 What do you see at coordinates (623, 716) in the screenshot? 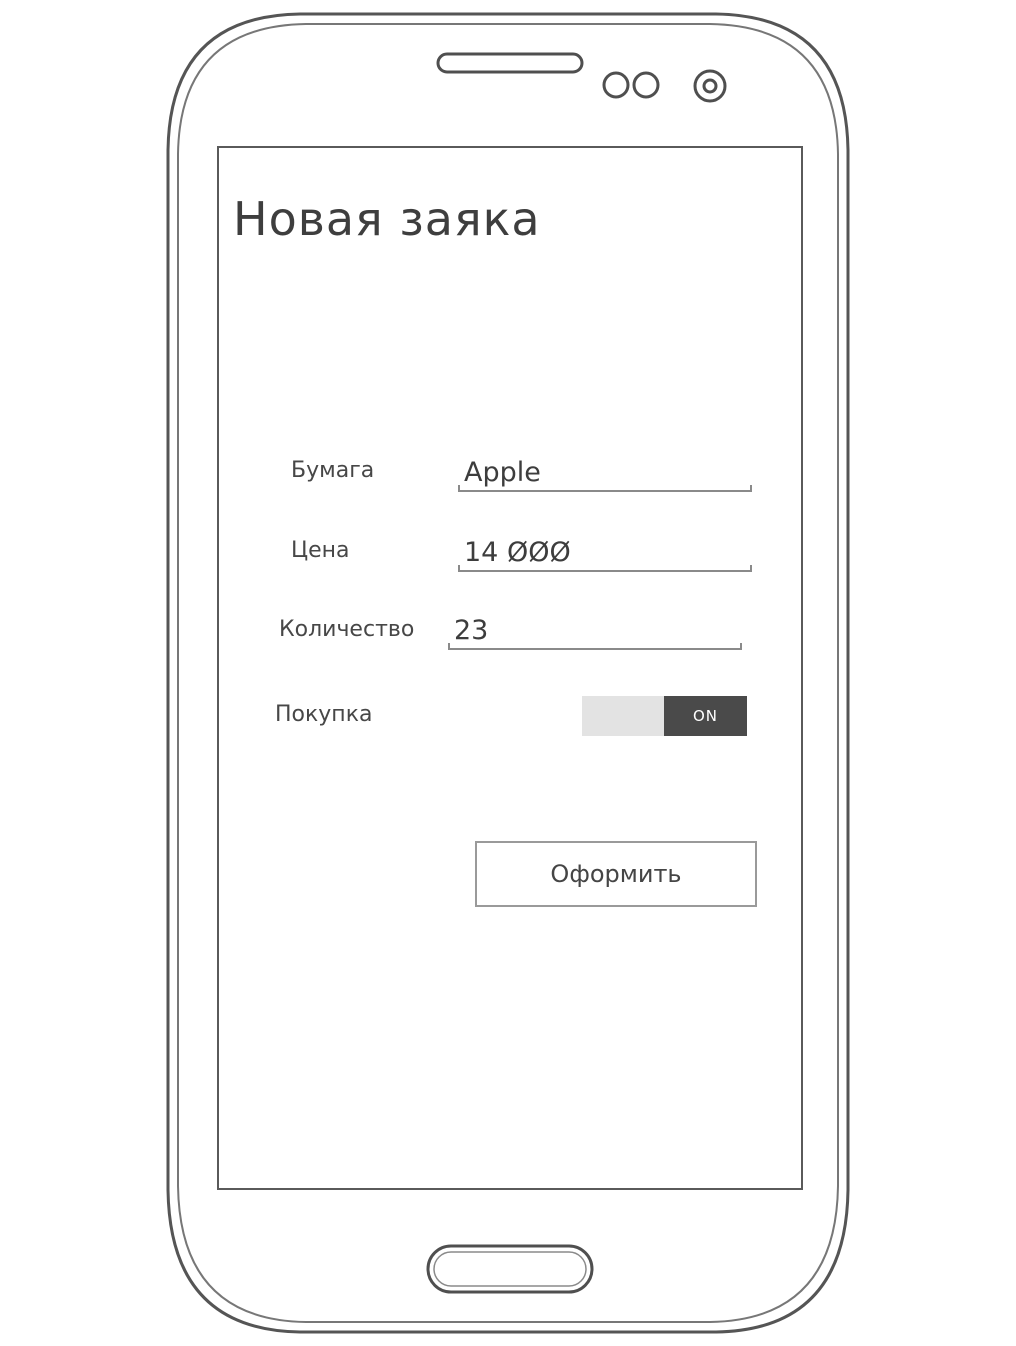
I see `toggle-off-side` at bounding box center [623, 716].